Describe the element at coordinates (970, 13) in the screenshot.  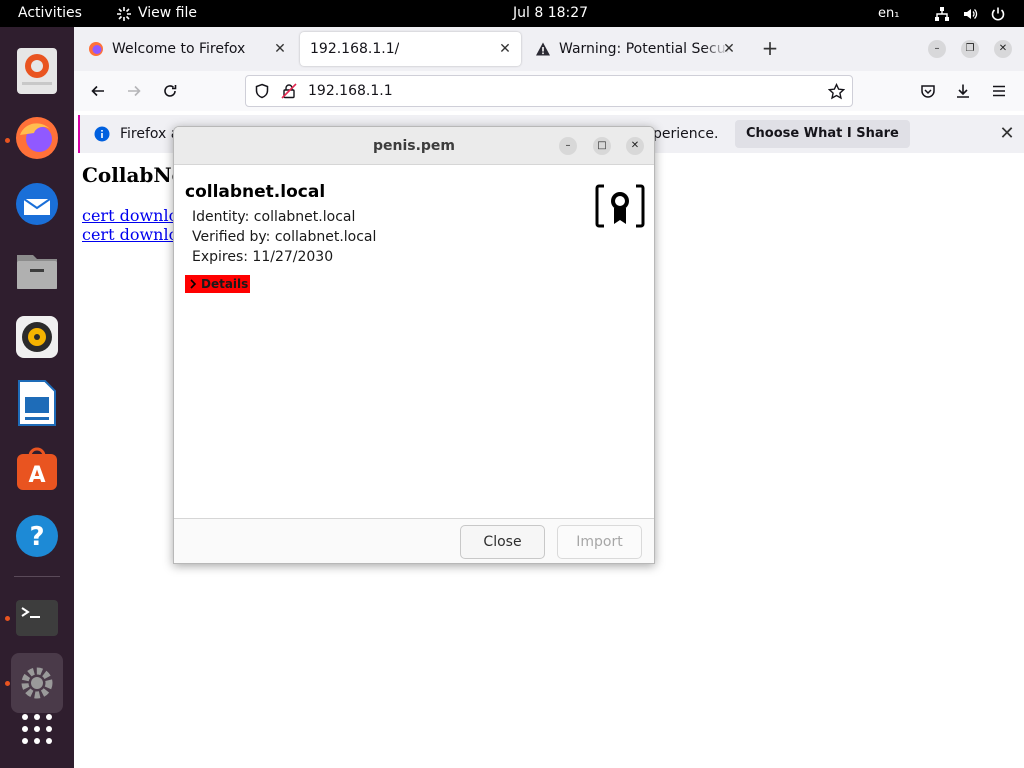
I see `volume-icon` at that location.